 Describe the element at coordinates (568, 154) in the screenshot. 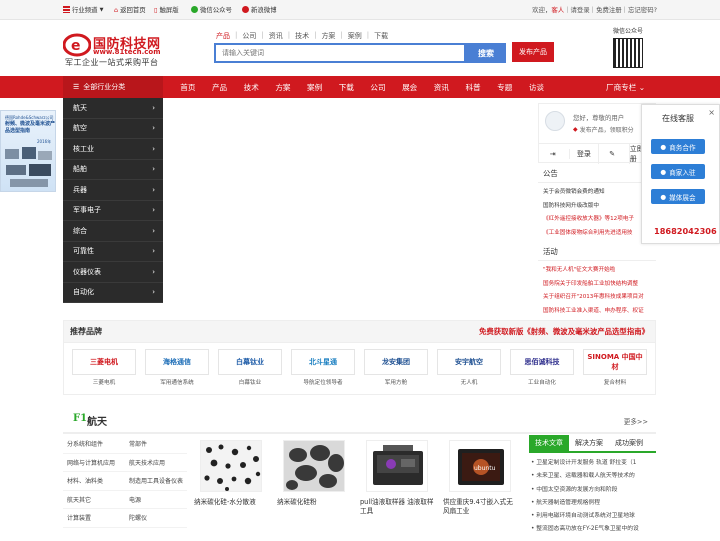

I see `login-button: ⇥ 登录` at that location.